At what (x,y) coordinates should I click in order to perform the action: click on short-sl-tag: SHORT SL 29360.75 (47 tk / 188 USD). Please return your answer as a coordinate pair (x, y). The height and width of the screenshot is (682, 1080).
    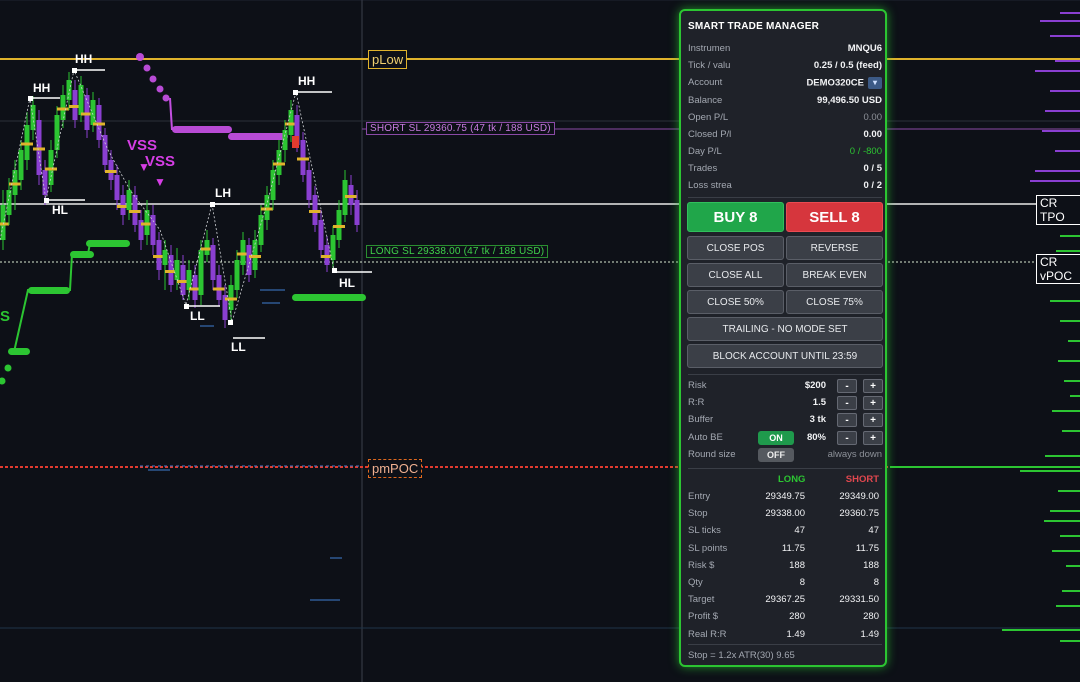
    Looking at the image, I should click on (460, 128).